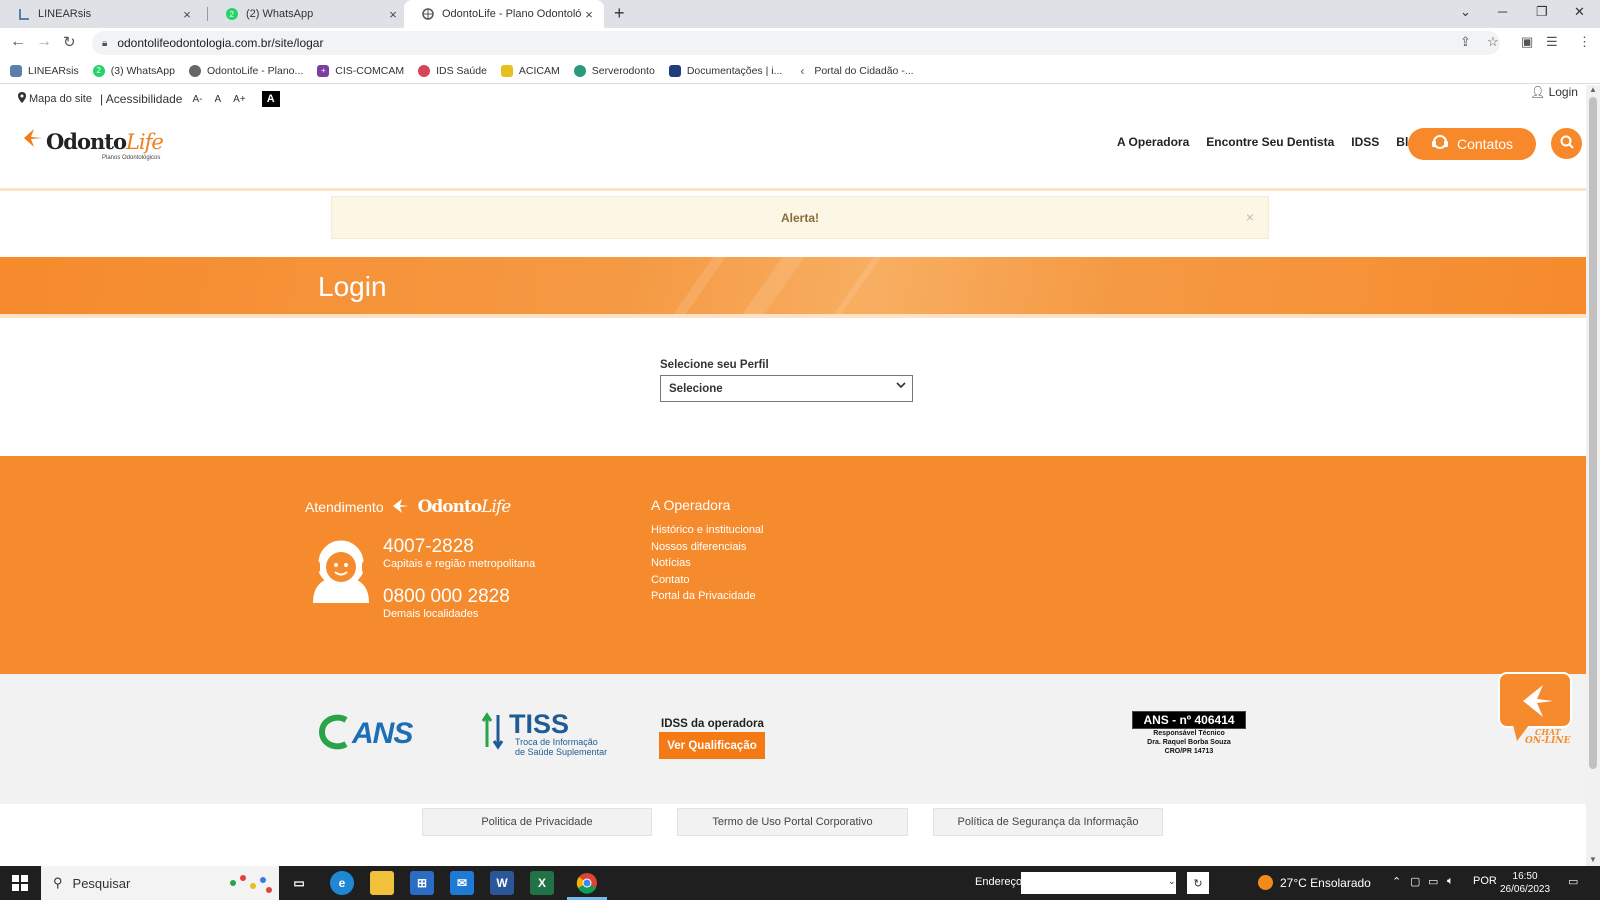 This screenshot has height=900, width=1600. I want to click on login-link: 👤︎ Login, so click(1554, 92).